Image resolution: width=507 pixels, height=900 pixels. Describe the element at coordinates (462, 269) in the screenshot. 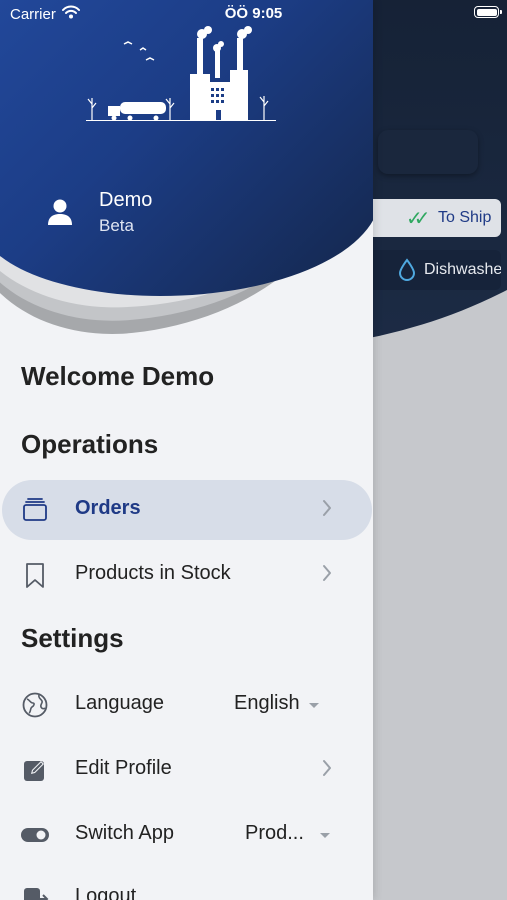

I see `dishwasher-label: Dishwashe` at that location.